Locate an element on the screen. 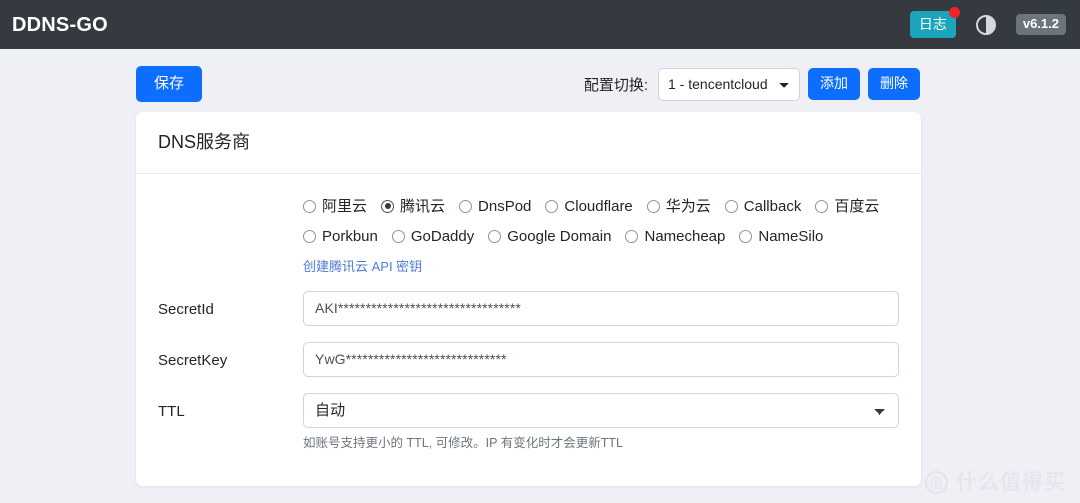 The width and height of the screenshot is (1080, 503). secret-id-row: SecretId is located at coordinates (528, 308).